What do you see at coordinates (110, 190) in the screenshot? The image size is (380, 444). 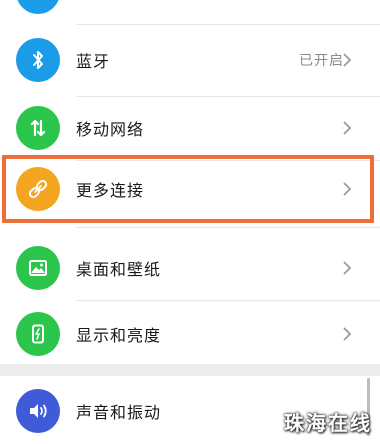 I see `more-connections-label: 更多连接` at bounding box center [110, 190].